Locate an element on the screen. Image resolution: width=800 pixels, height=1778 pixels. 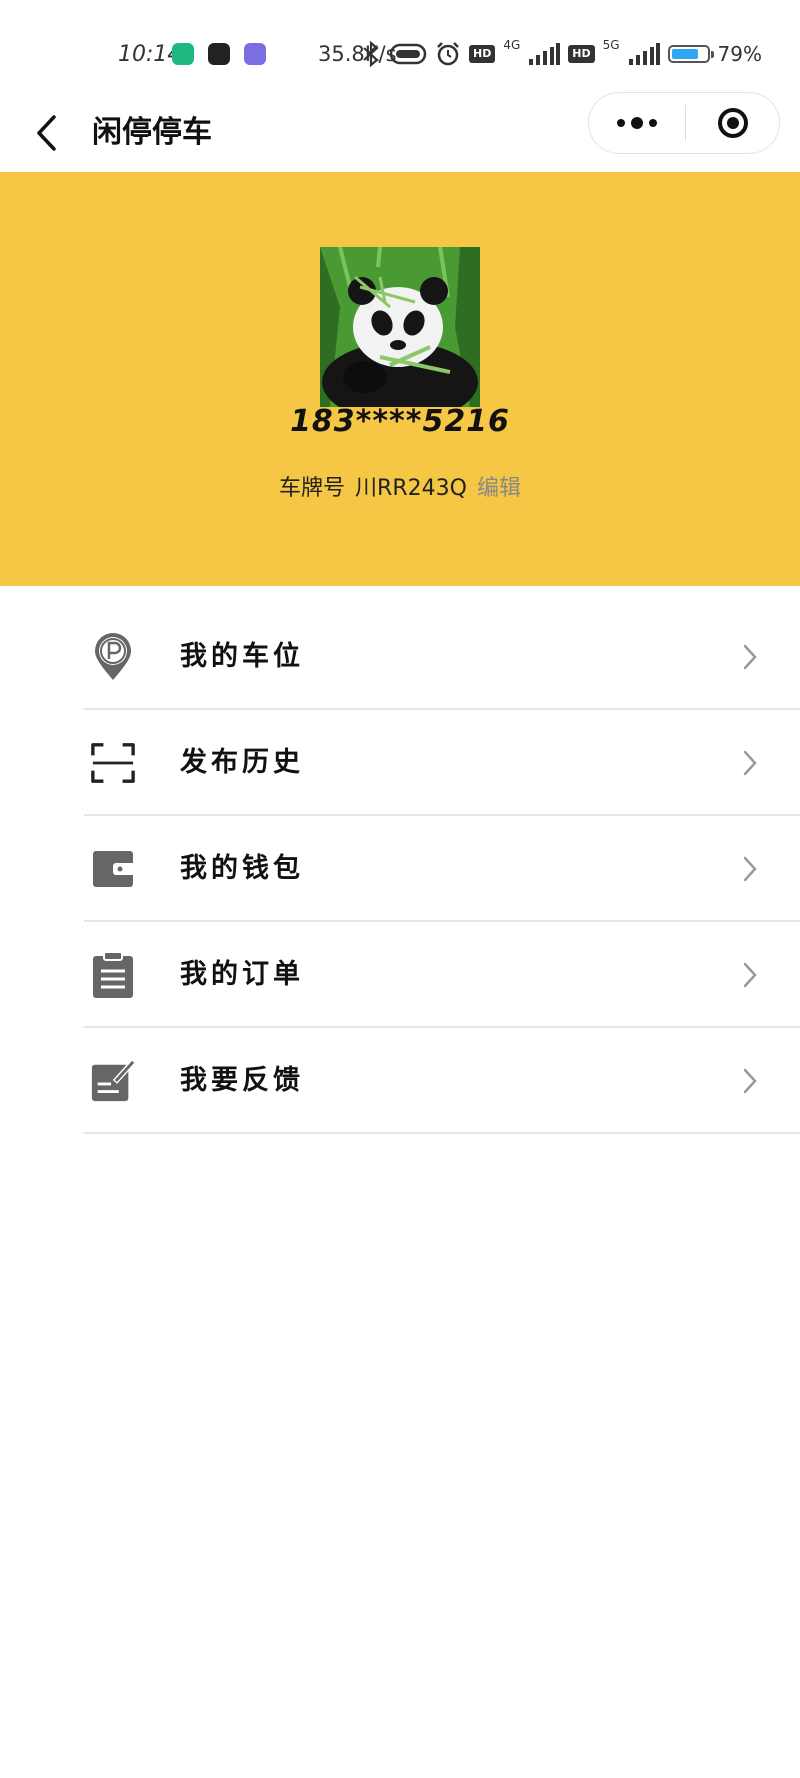
status-bar: 10:14 35.8K/s HD 4G HD 5G 79% is located at coordinates (400, 50).